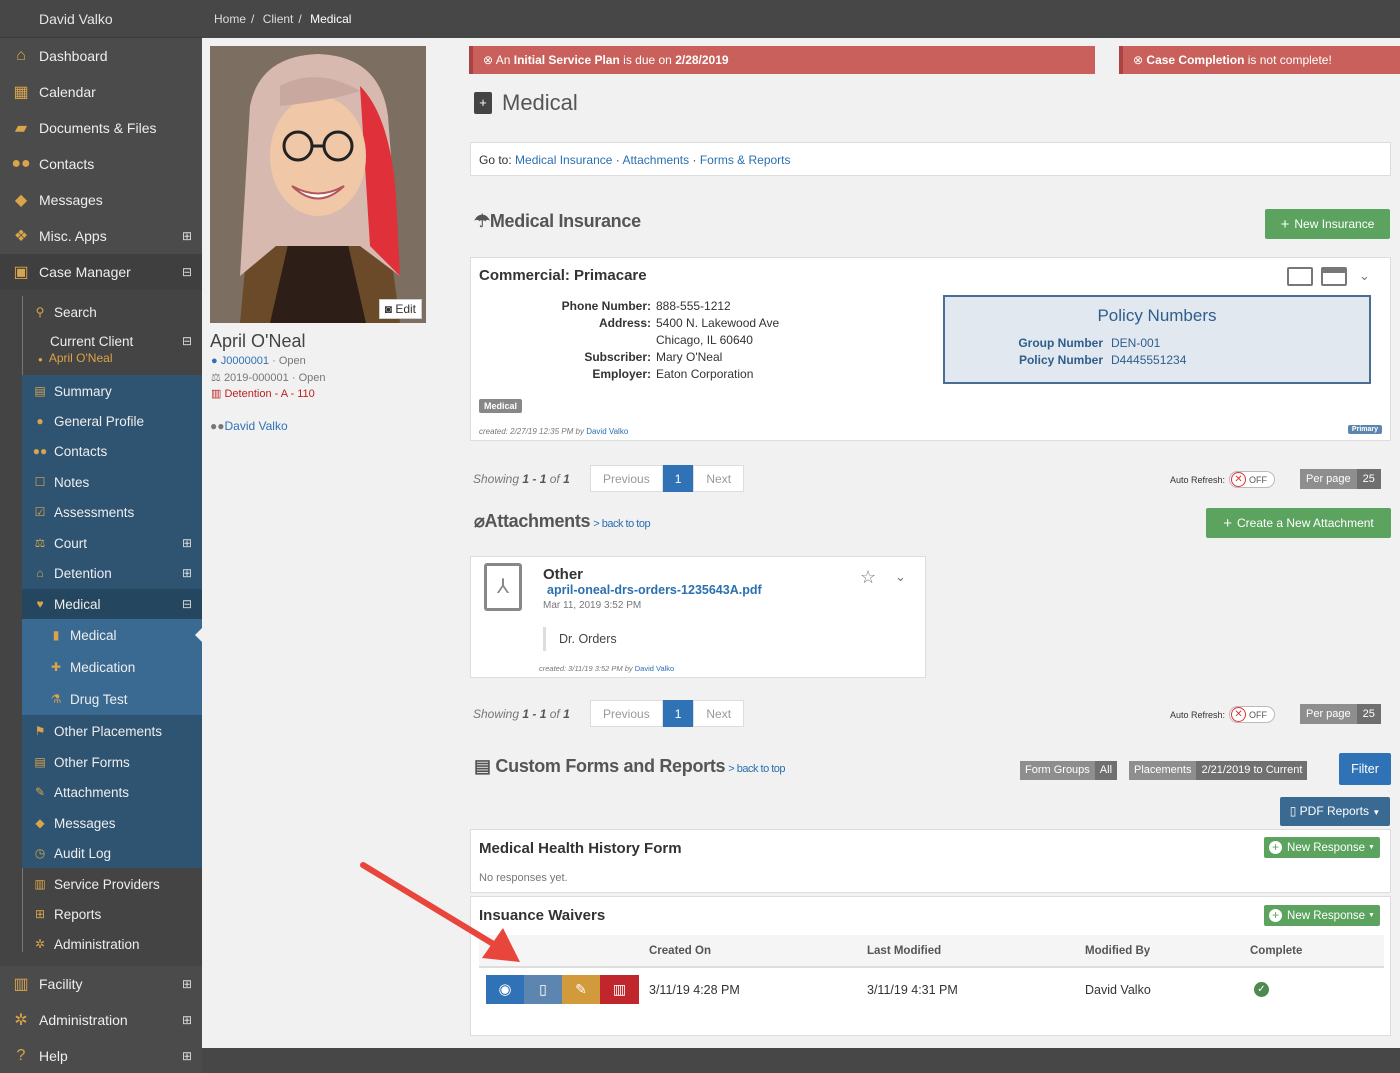  Describe the element at coordinates (112, 482) in the screenshot. I see `sidebar-item-notes: ☐ Notes` at that location.